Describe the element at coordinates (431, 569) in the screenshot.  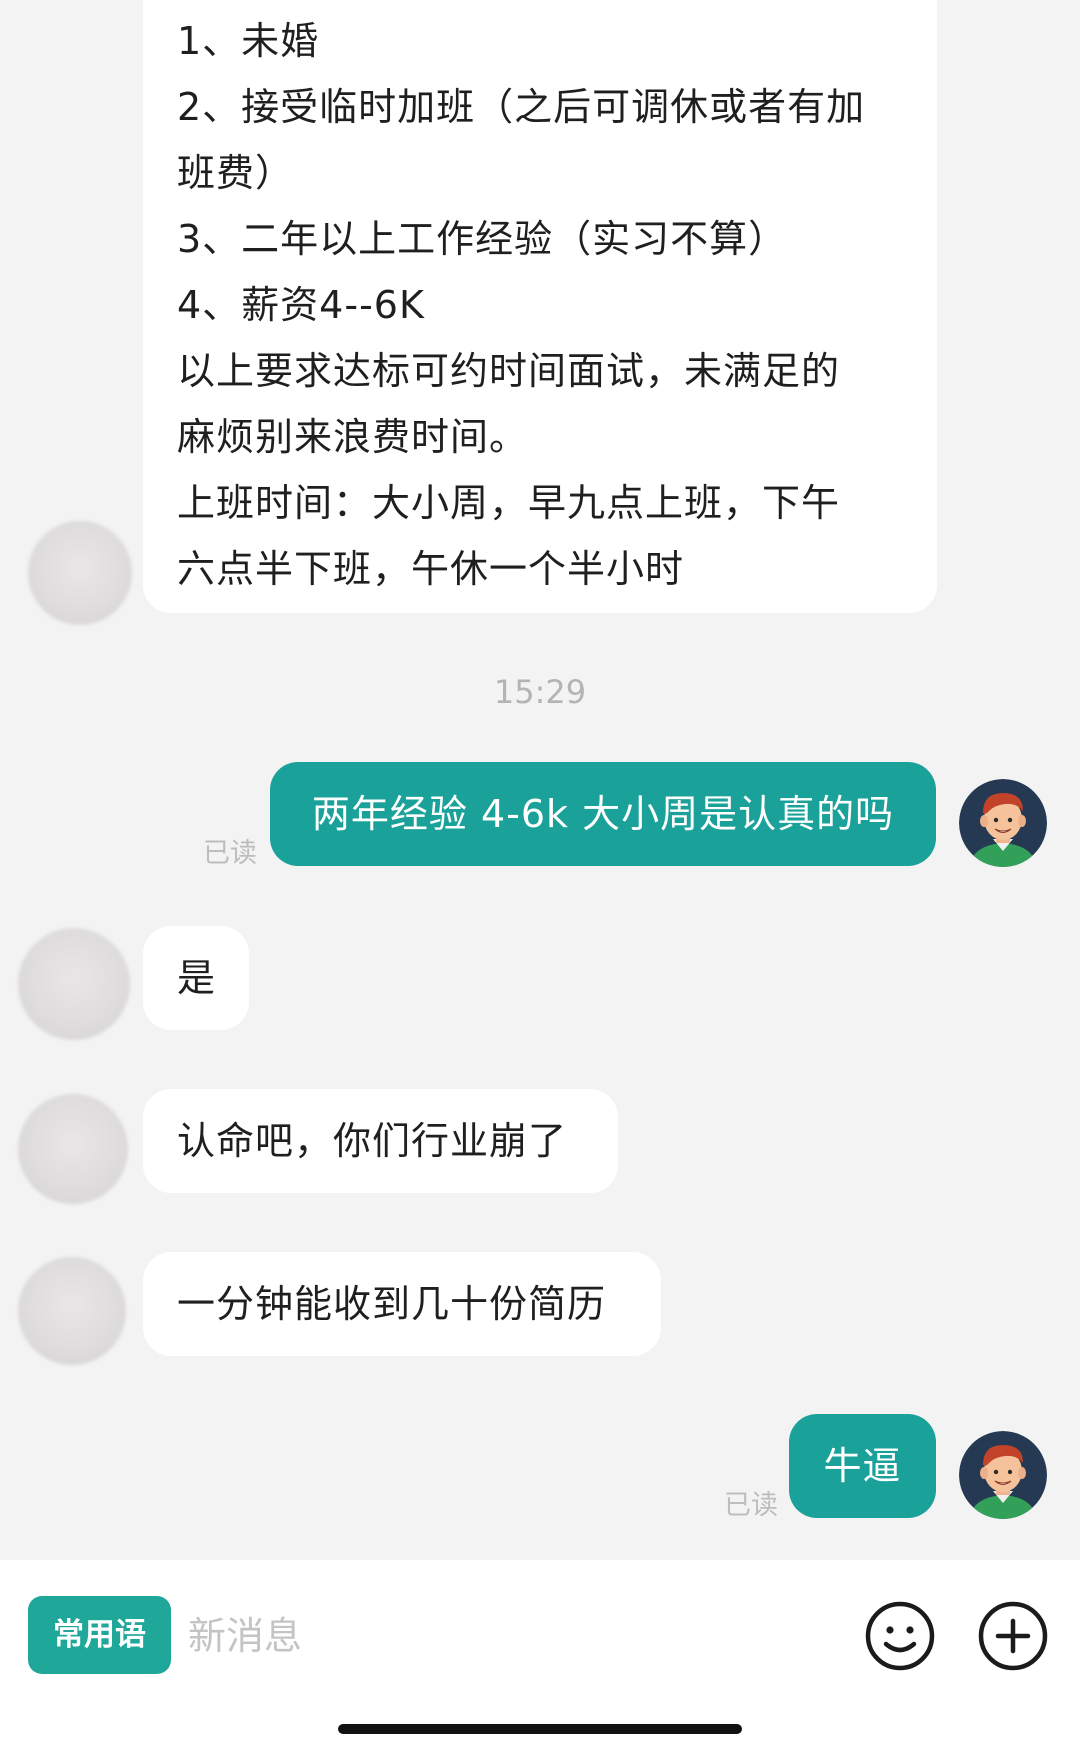
I see `message-line: 六点半下班，午休一个半小时` at that location.